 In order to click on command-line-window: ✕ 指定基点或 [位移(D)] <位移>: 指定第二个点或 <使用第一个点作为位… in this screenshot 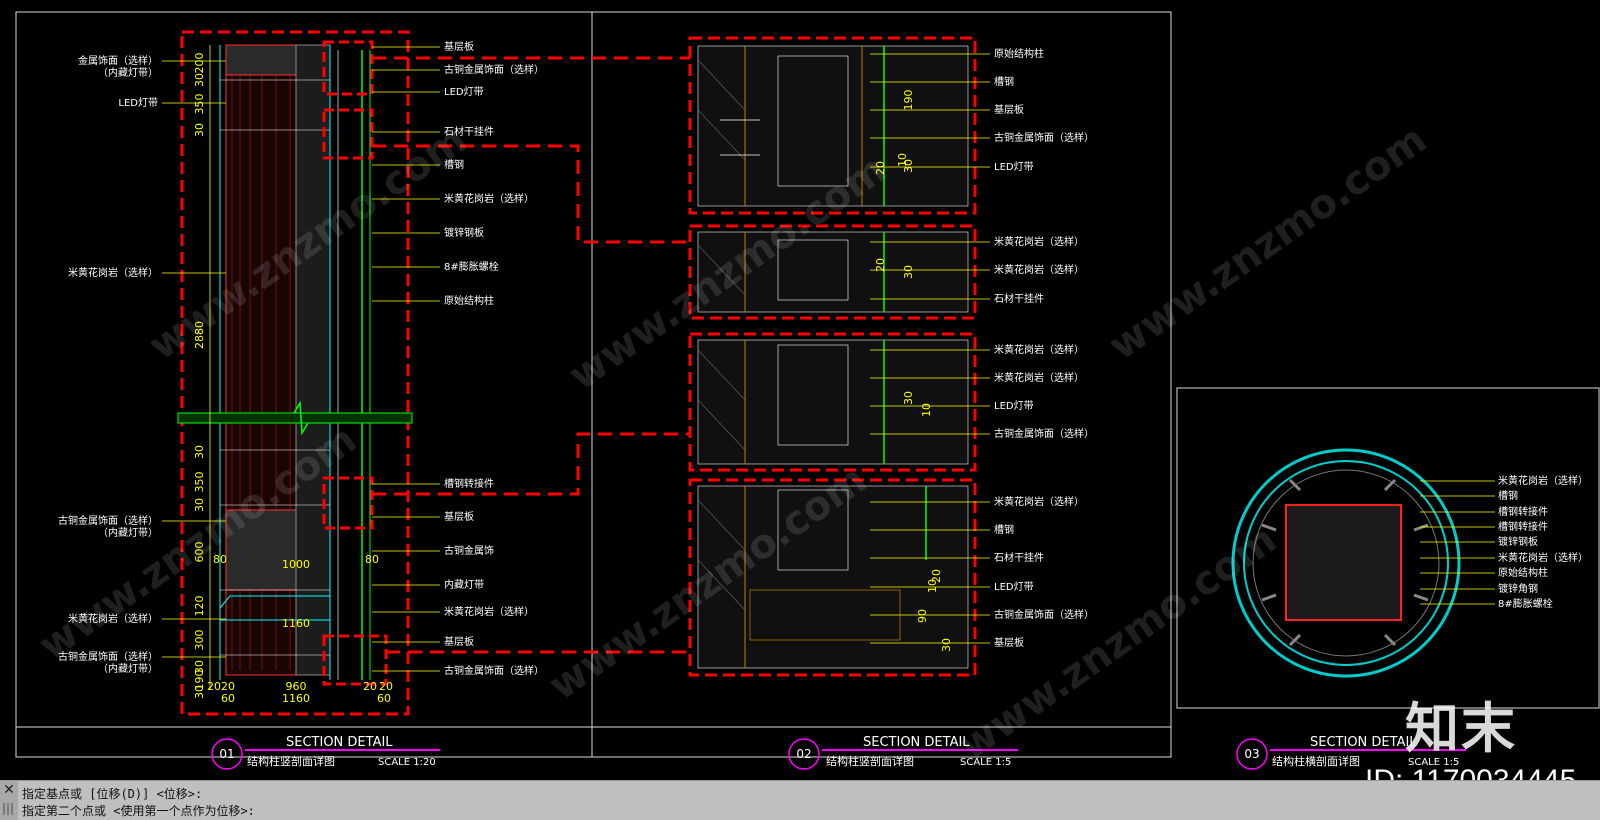, I will do `click(800, 800)`.